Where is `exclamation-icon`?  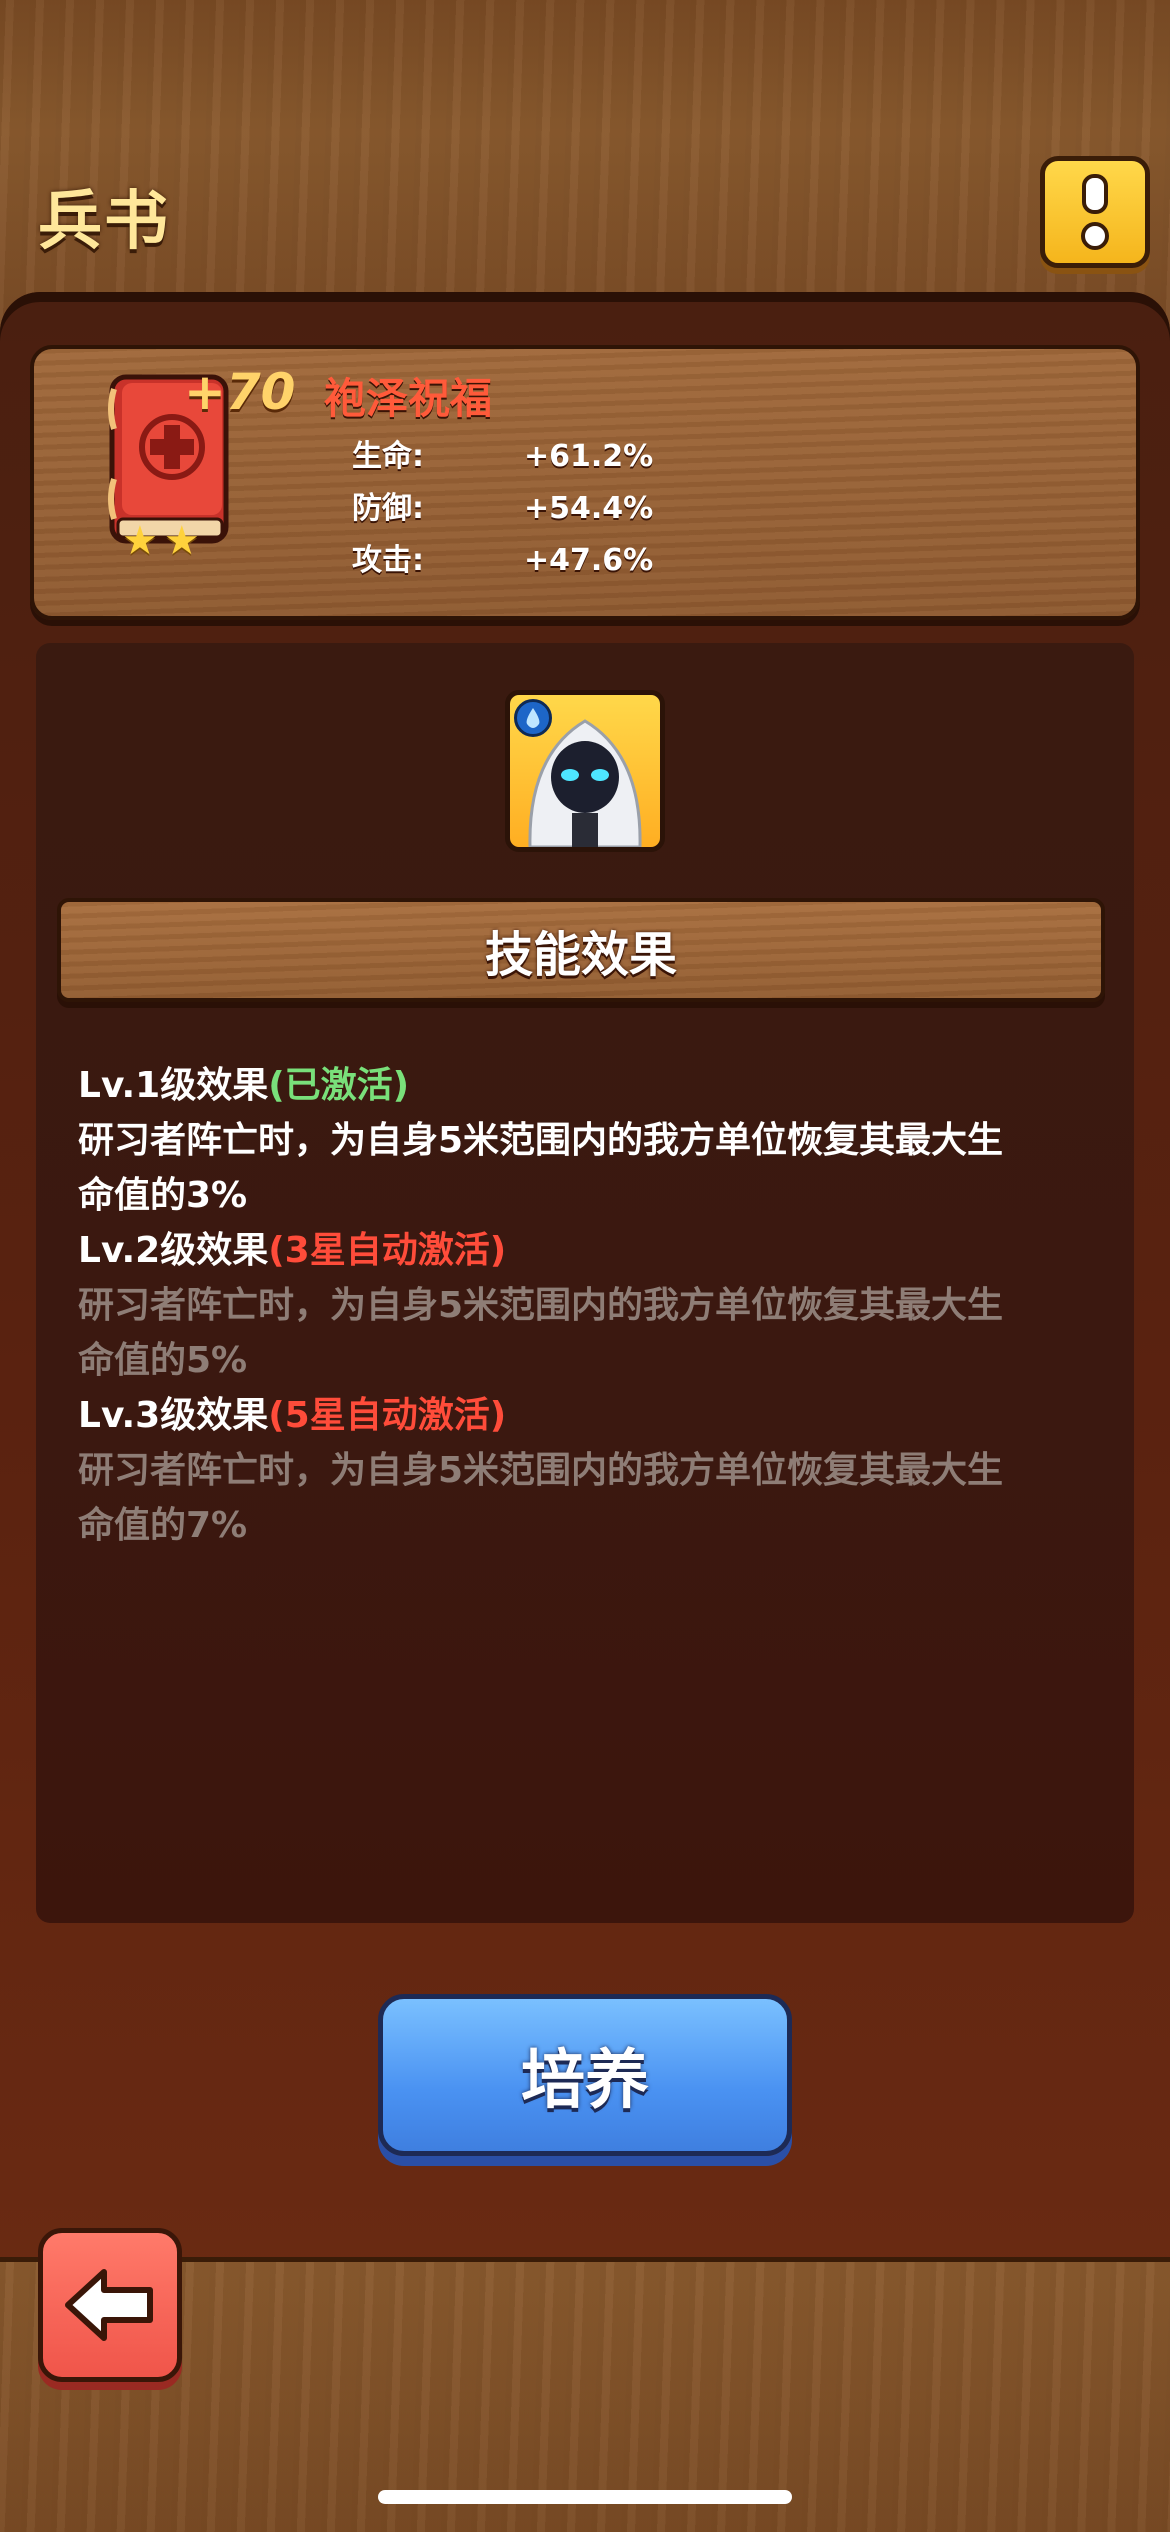 exclamation-icon is located at coordinates (1095, 212).